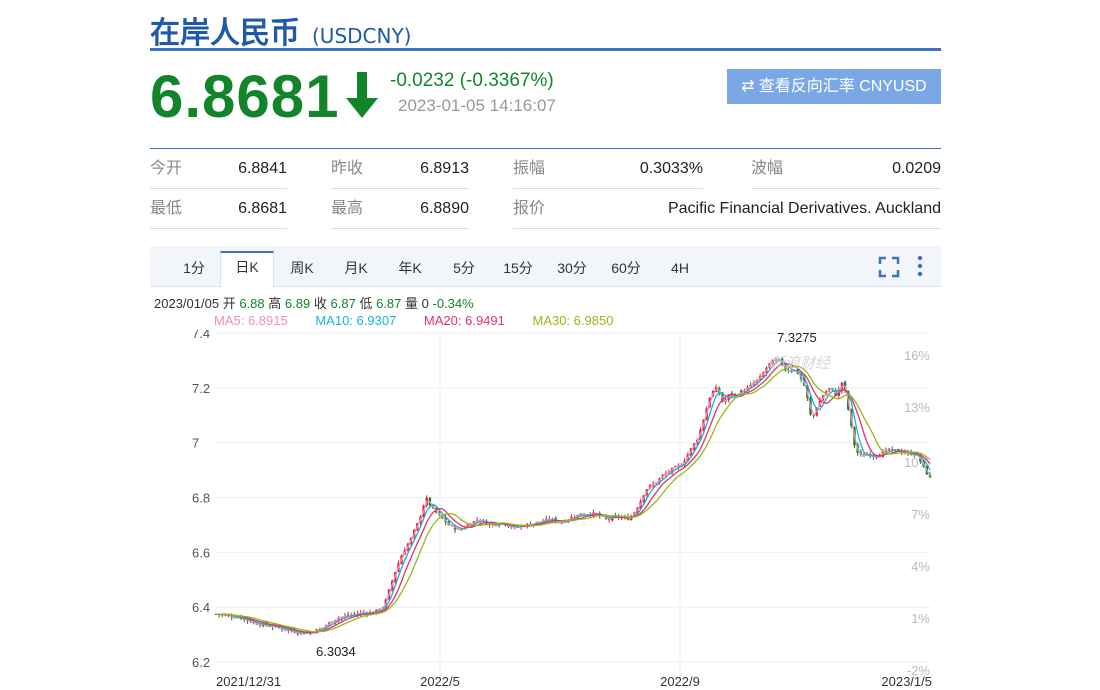 This screenshot has width=1100, height=690. I want to click on title-divider, so click(545, 49).